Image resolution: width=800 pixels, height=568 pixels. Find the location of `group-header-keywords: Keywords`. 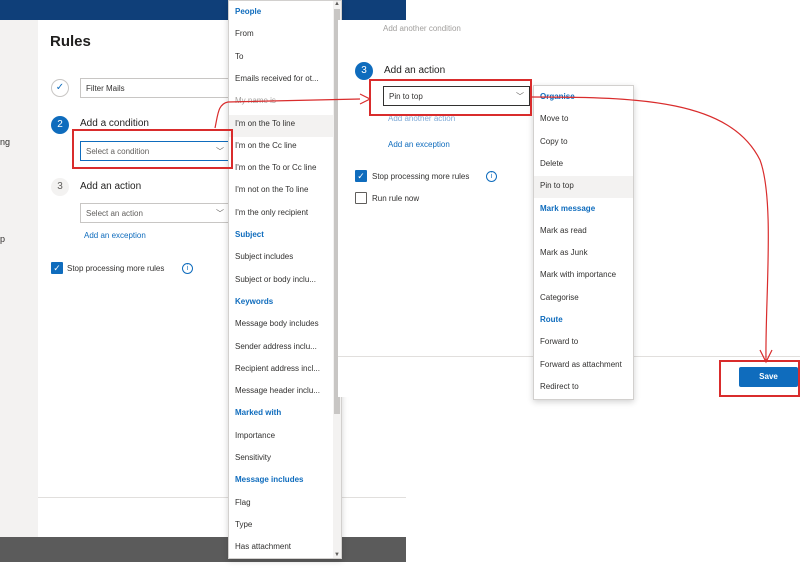

group-header-keywords: Keywords is located at coordinates (254, 301).